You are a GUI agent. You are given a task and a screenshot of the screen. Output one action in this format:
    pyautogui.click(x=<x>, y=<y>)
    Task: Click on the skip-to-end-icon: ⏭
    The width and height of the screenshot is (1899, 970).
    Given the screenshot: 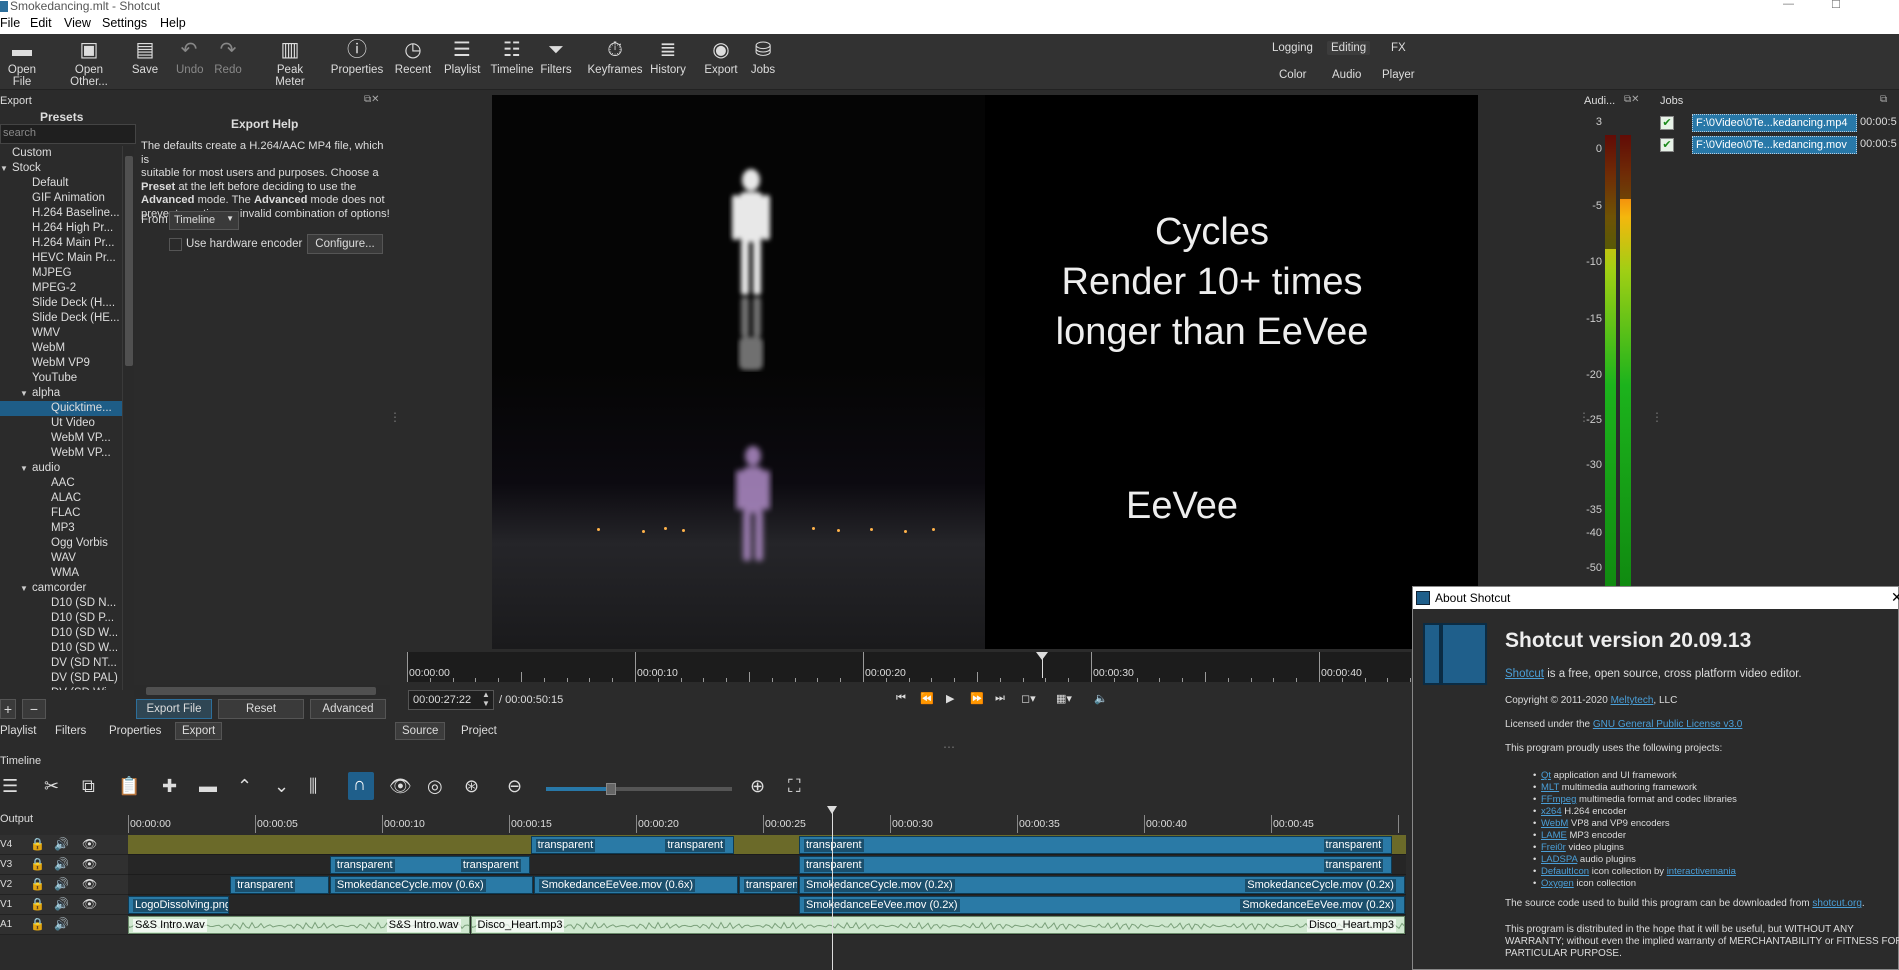 What is the action you would take?
    pyautogui.click(x=1000, y=698)
    